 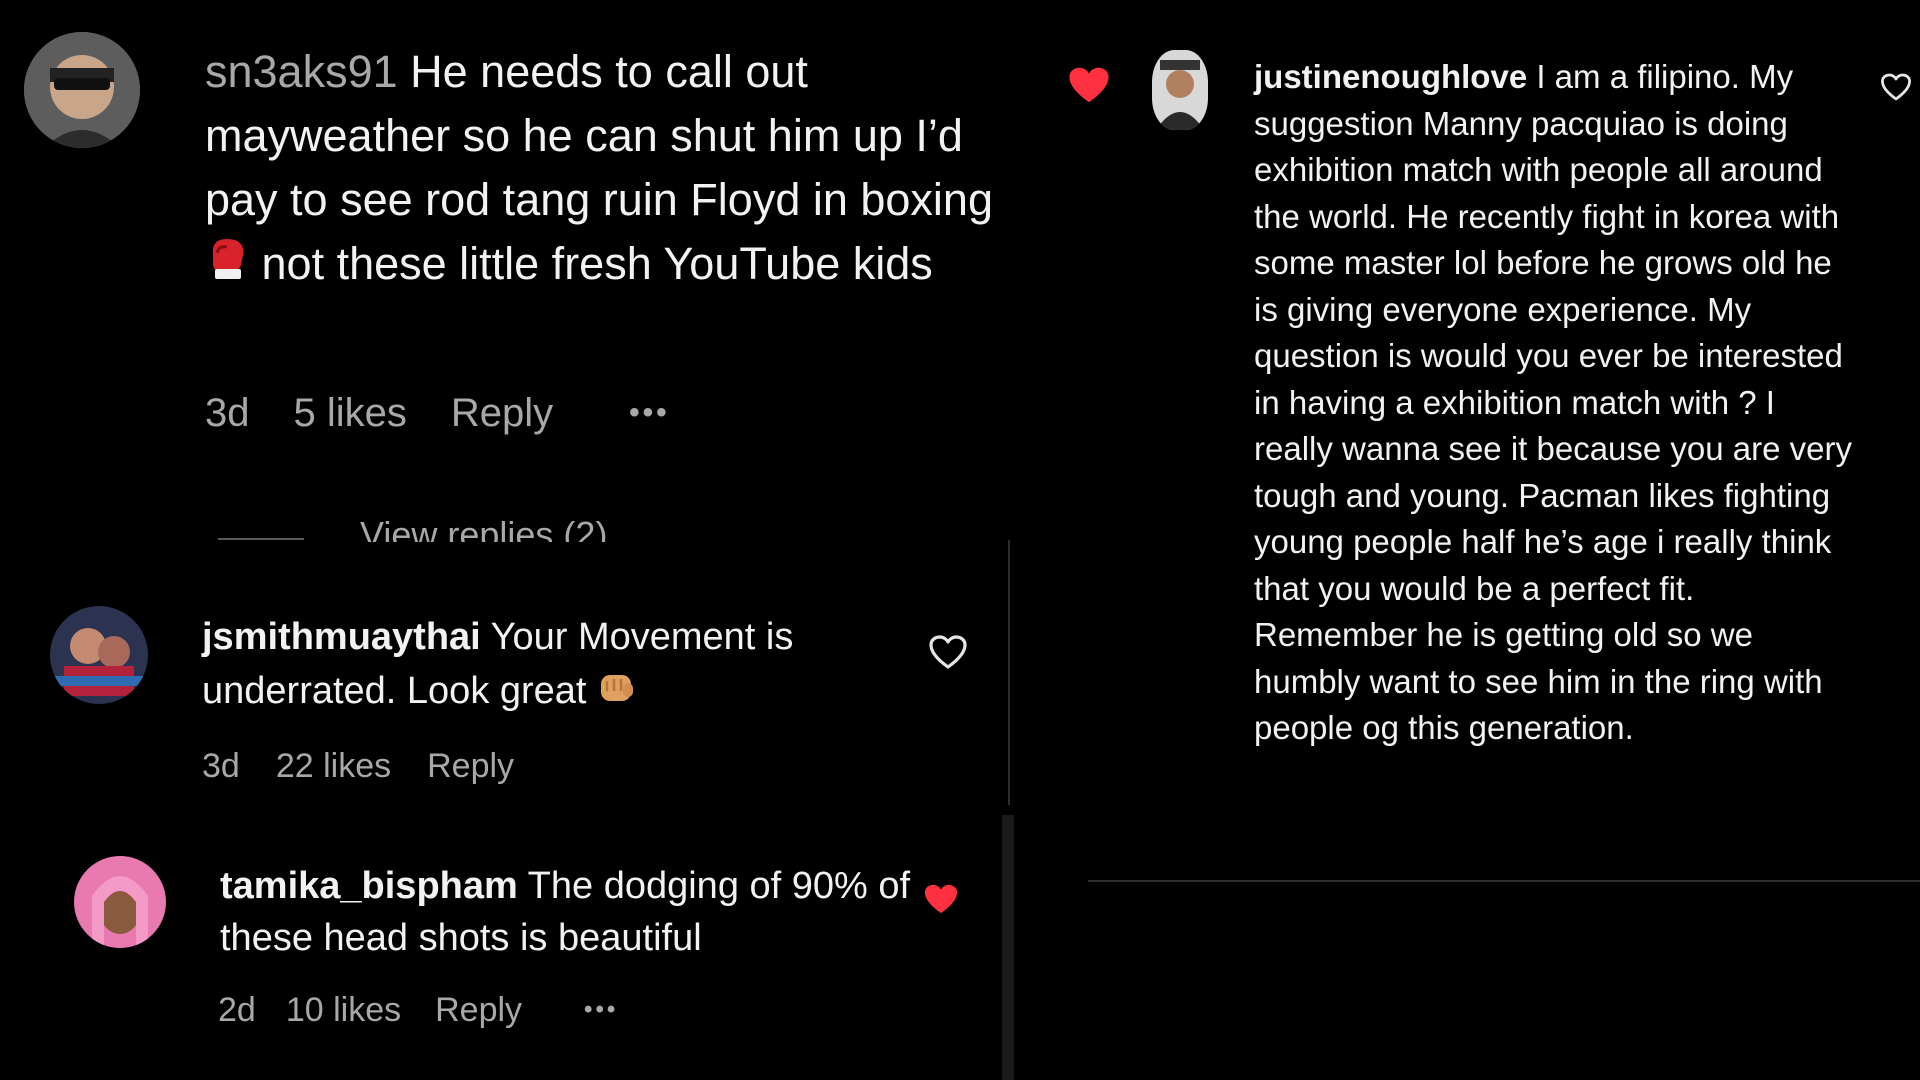 I want to click on comment-meta: 3d 22 likes Reply, so click(x=358, y=766).